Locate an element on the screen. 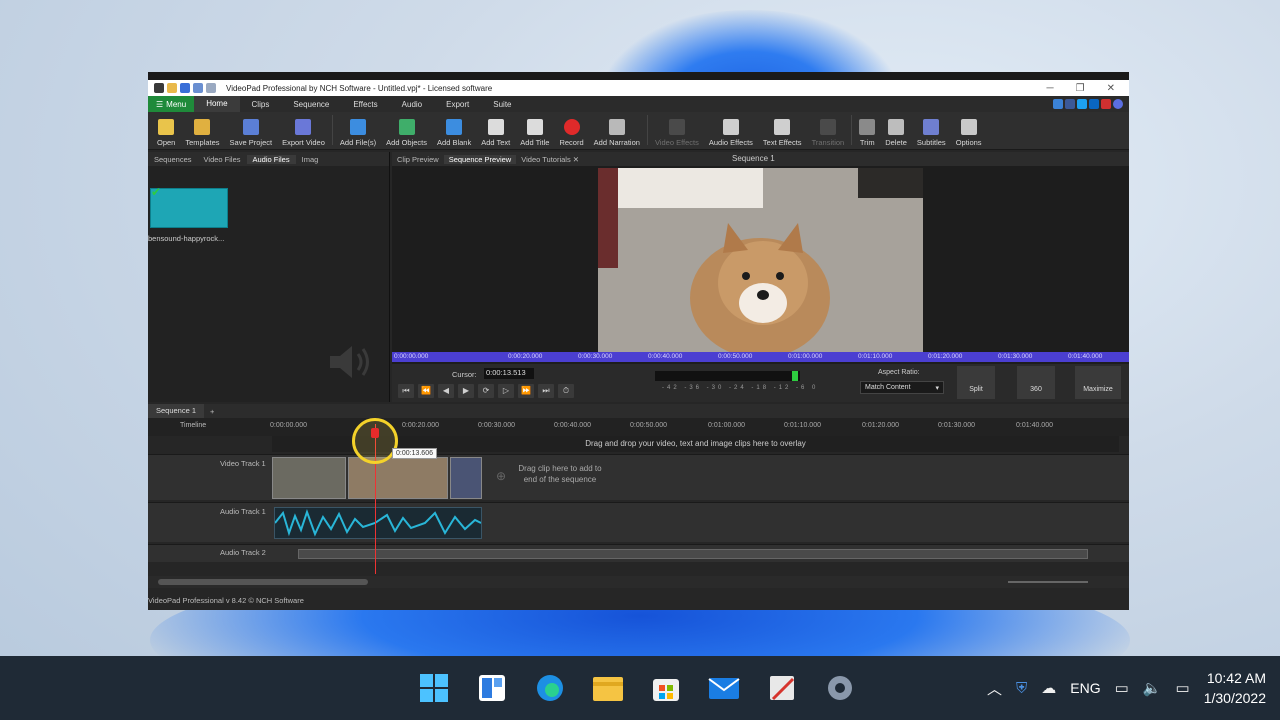 The height and width of the screenshot is (720, 1280). add-files-button: Add File(s) is located at coordinates (358, 133).